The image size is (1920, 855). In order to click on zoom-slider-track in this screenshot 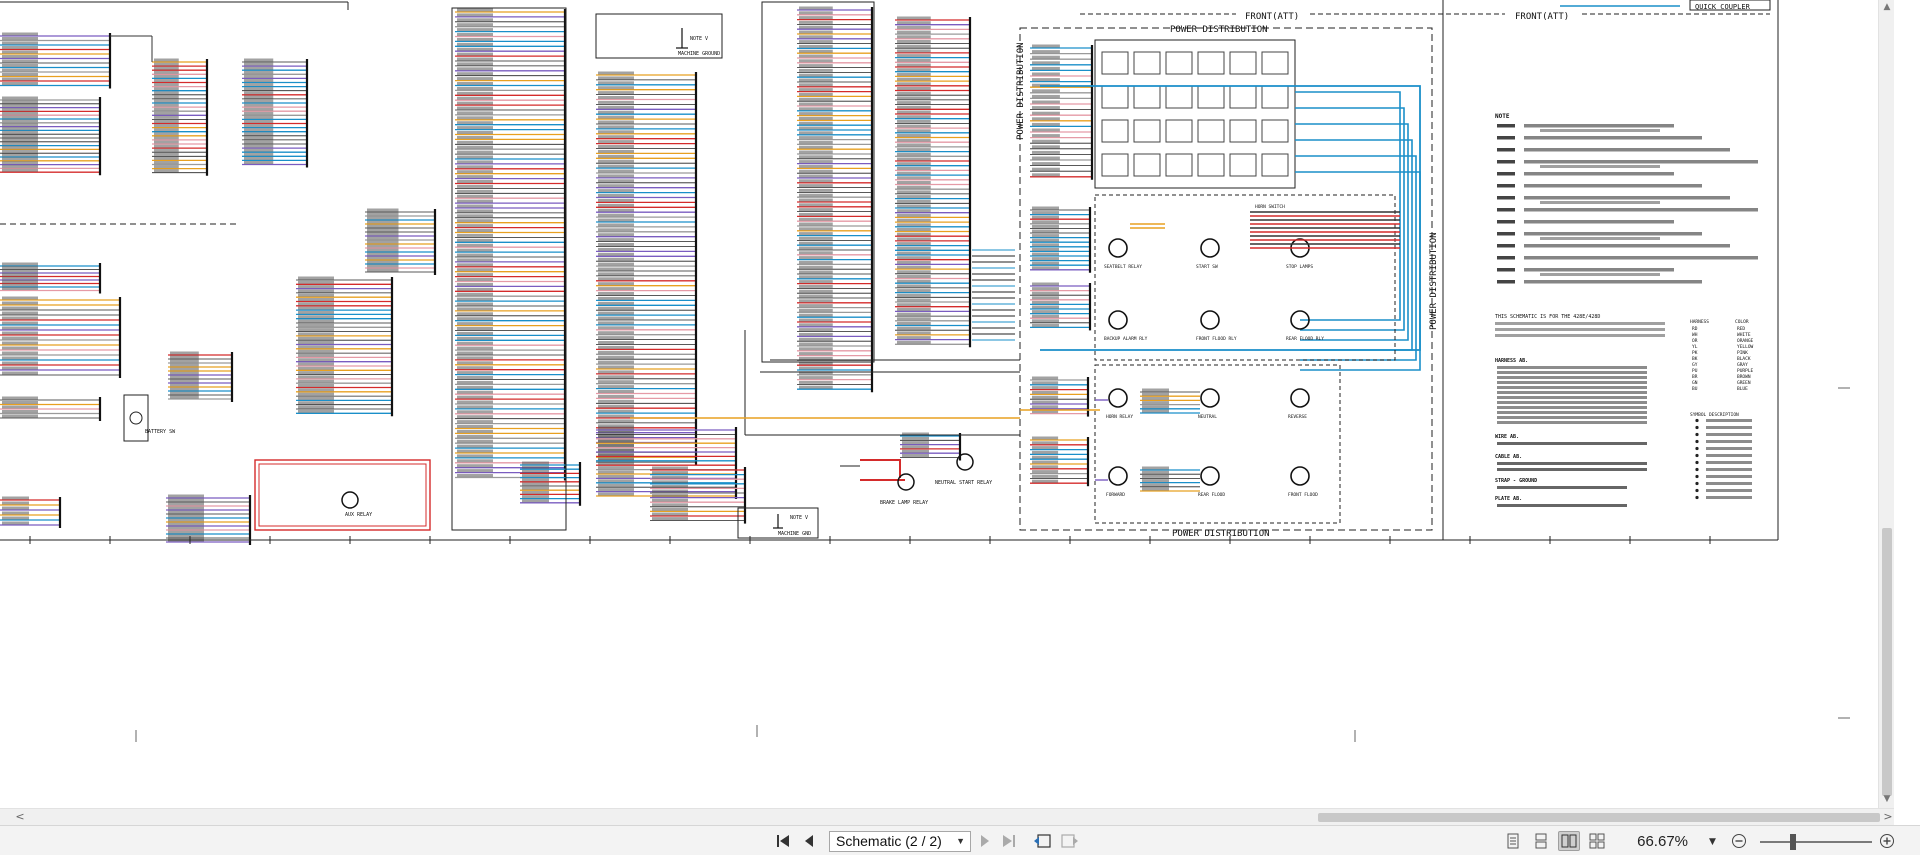, I will do `click(1816, 842)`.